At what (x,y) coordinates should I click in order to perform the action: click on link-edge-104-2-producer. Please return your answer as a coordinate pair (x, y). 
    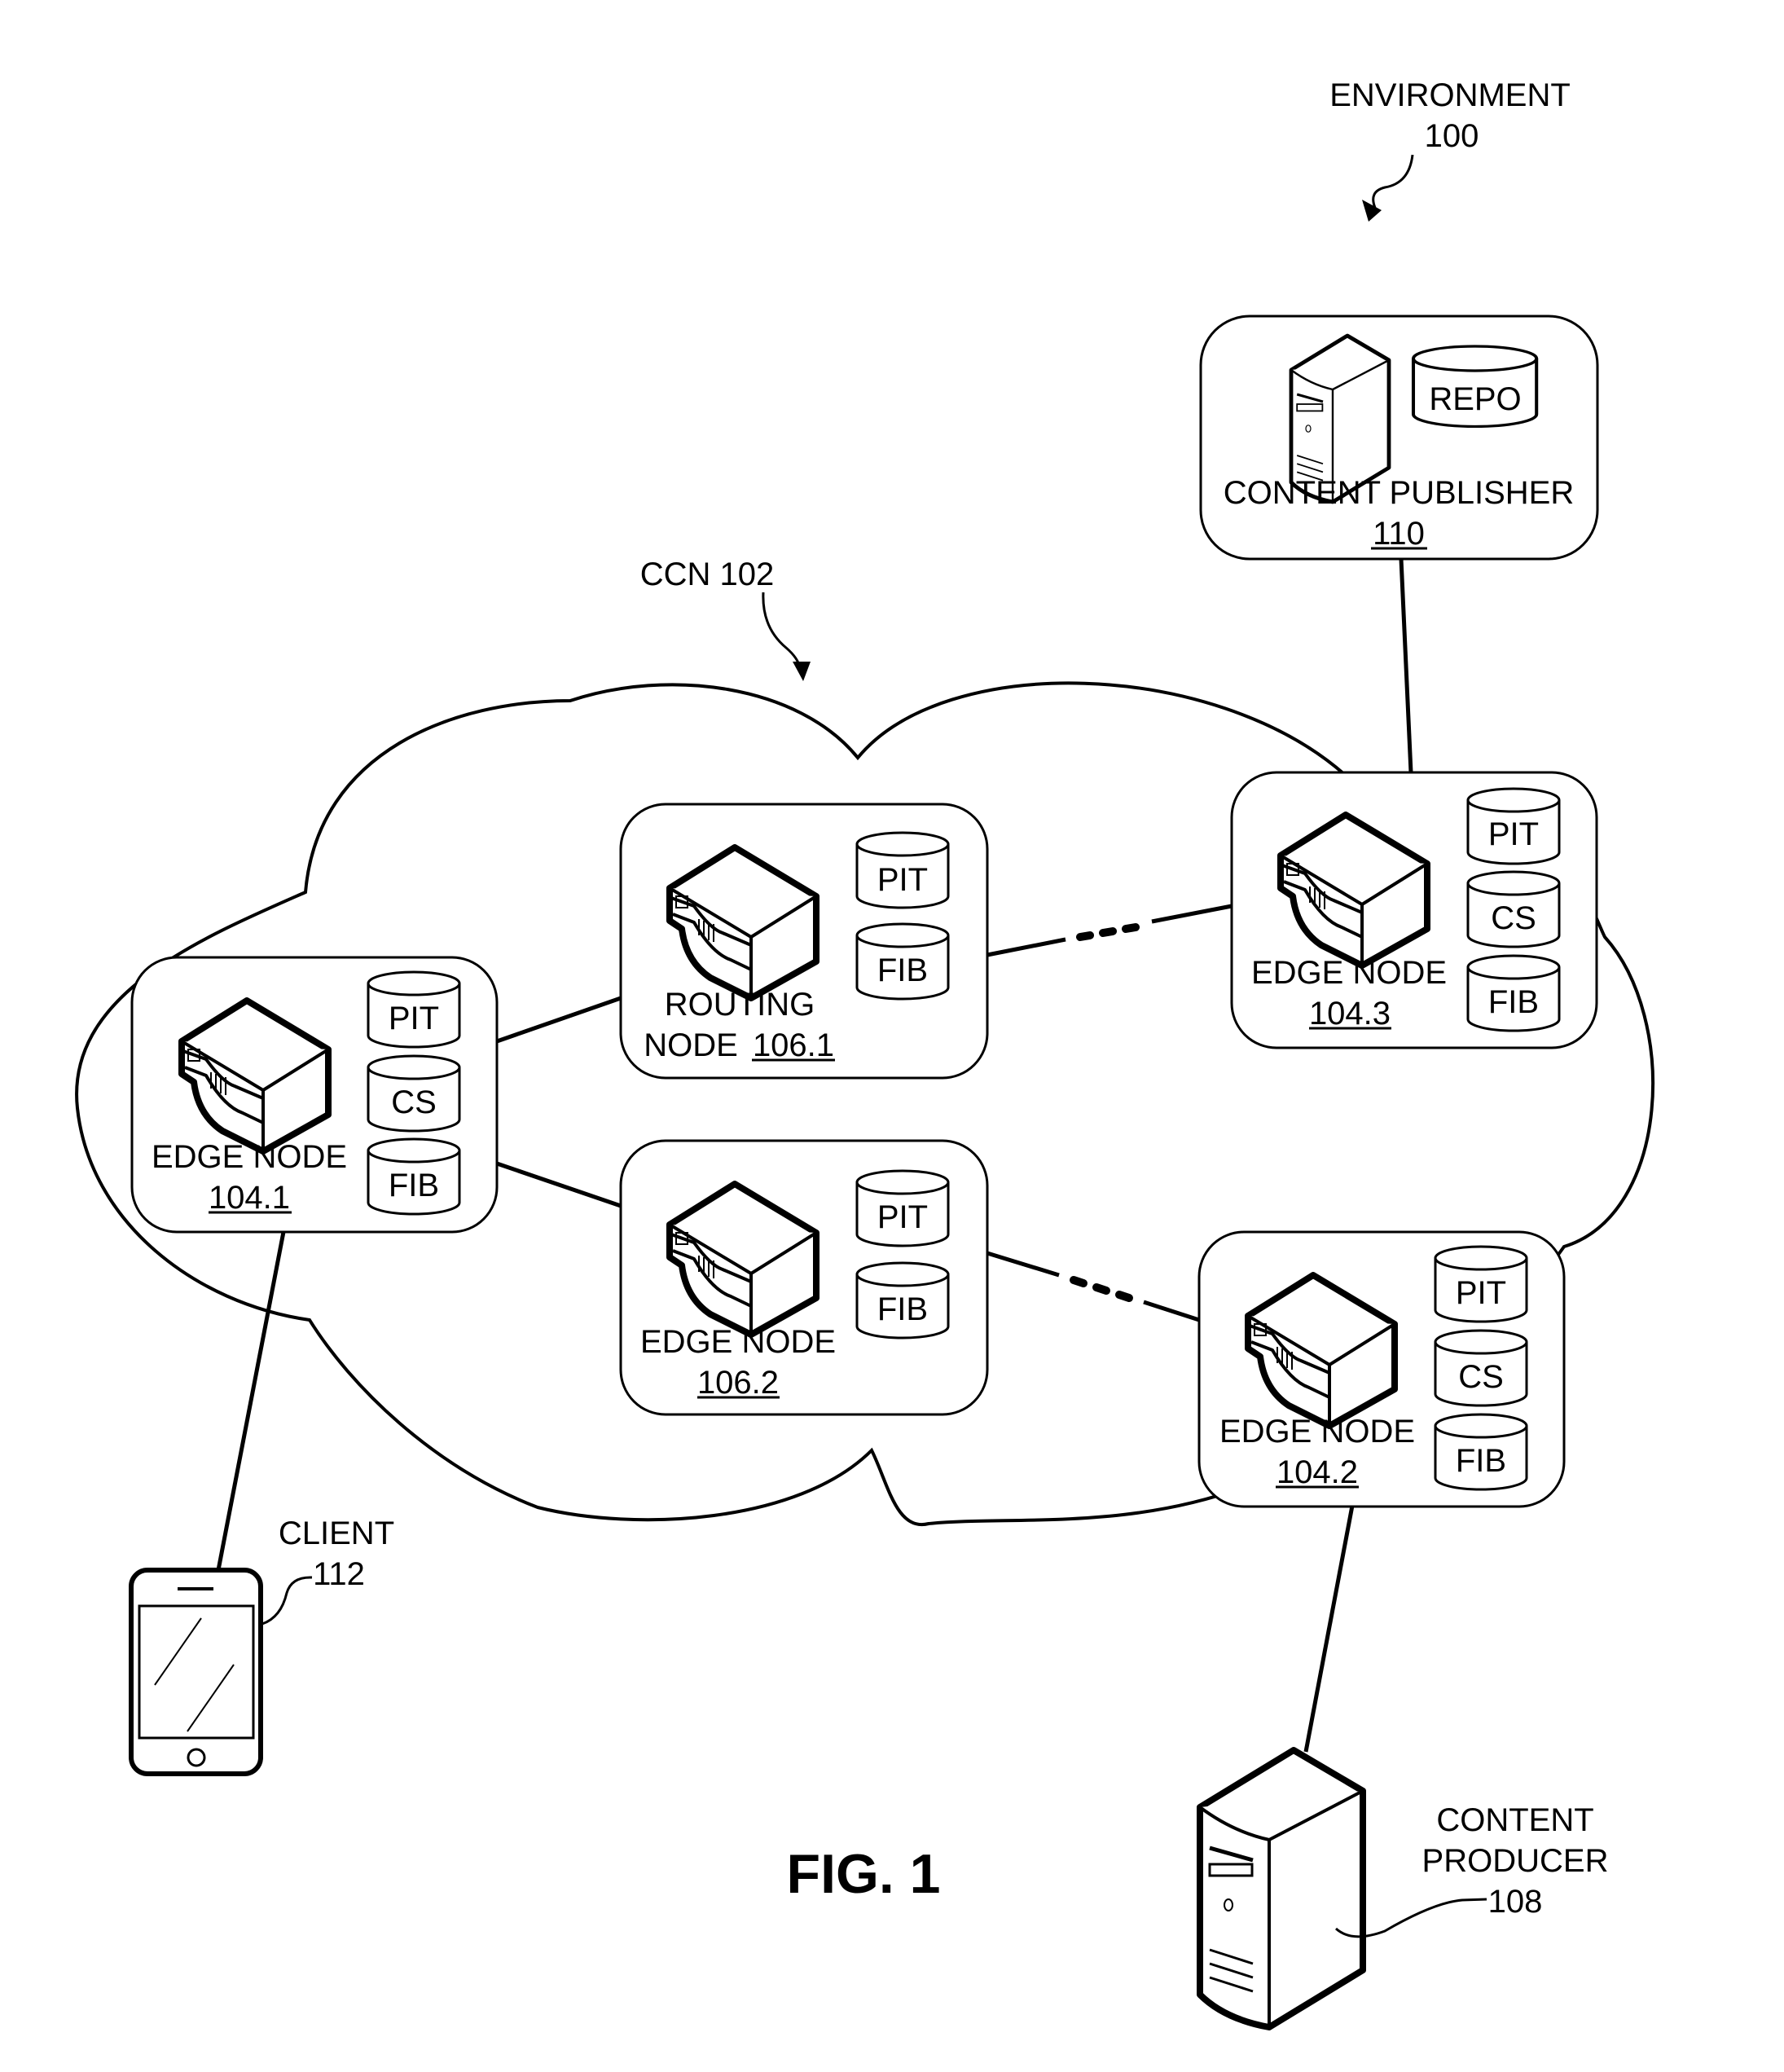
    Looking at the image, I should click on (1329, 1629).